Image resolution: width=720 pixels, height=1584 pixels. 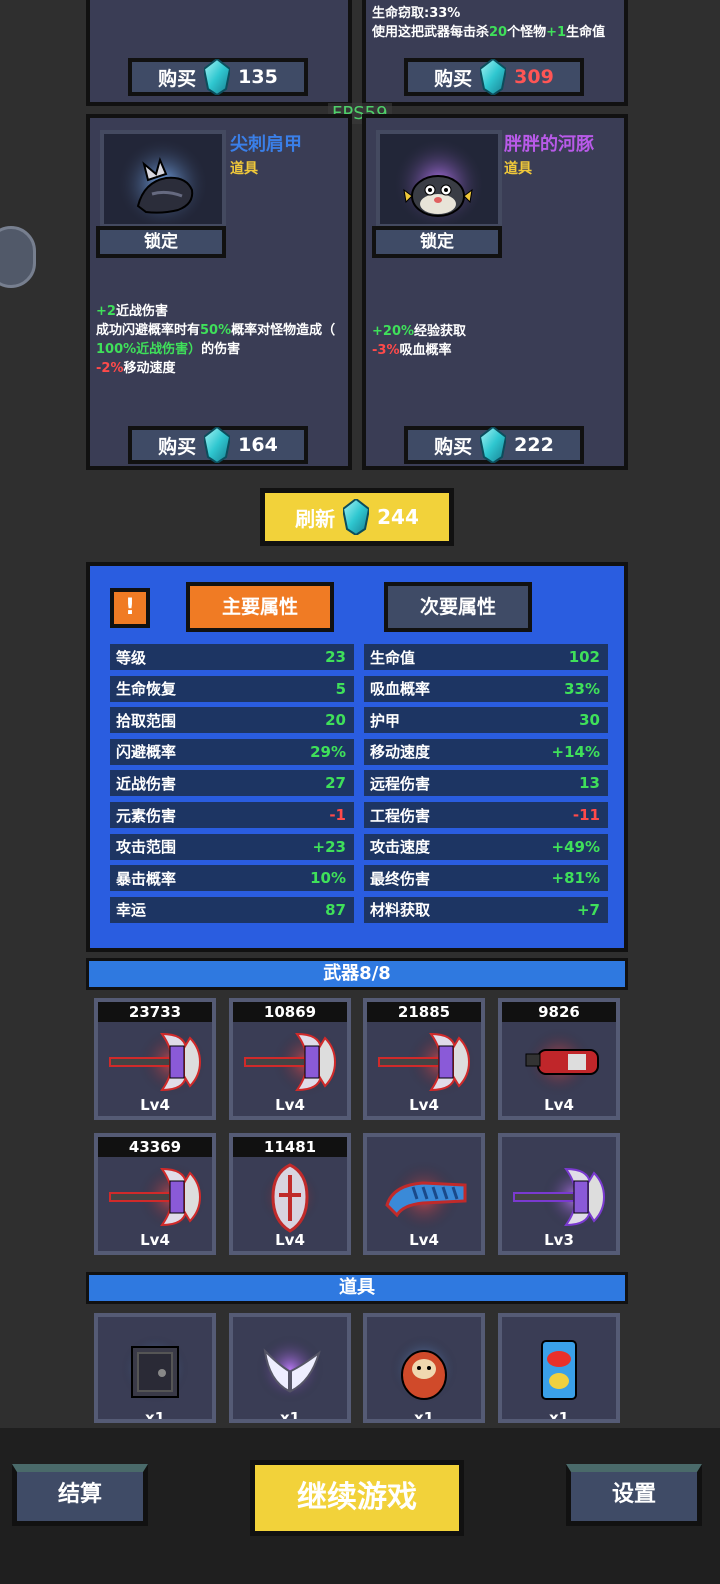 What do you see at coordinates (575, 846) in the screenshot?
I see `stat-value: +49%` at bounding box center [575, 846].